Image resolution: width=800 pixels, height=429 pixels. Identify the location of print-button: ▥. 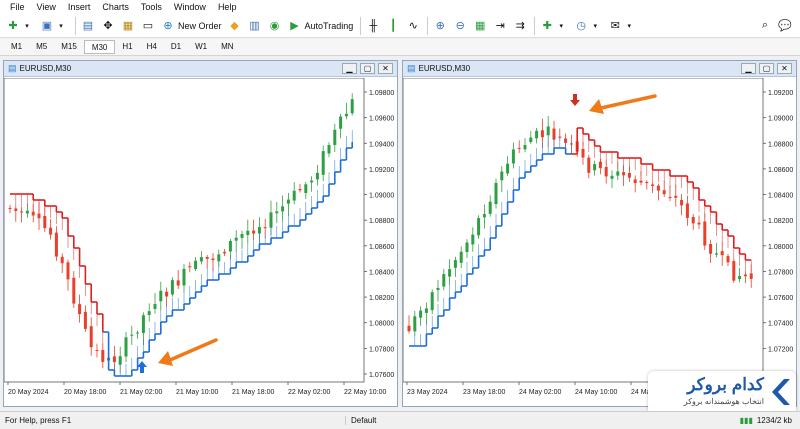
(255, 26).